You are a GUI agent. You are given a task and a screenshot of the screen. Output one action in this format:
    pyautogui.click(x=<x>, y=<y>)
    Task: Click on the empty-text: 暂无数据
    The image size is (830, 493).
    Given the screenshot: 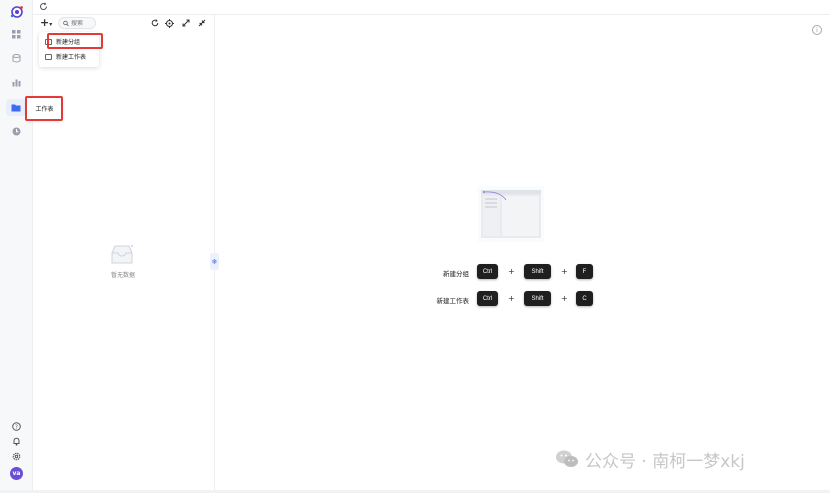 What is the action you would take?
    pyautogui.click(x=122, y=275)
    